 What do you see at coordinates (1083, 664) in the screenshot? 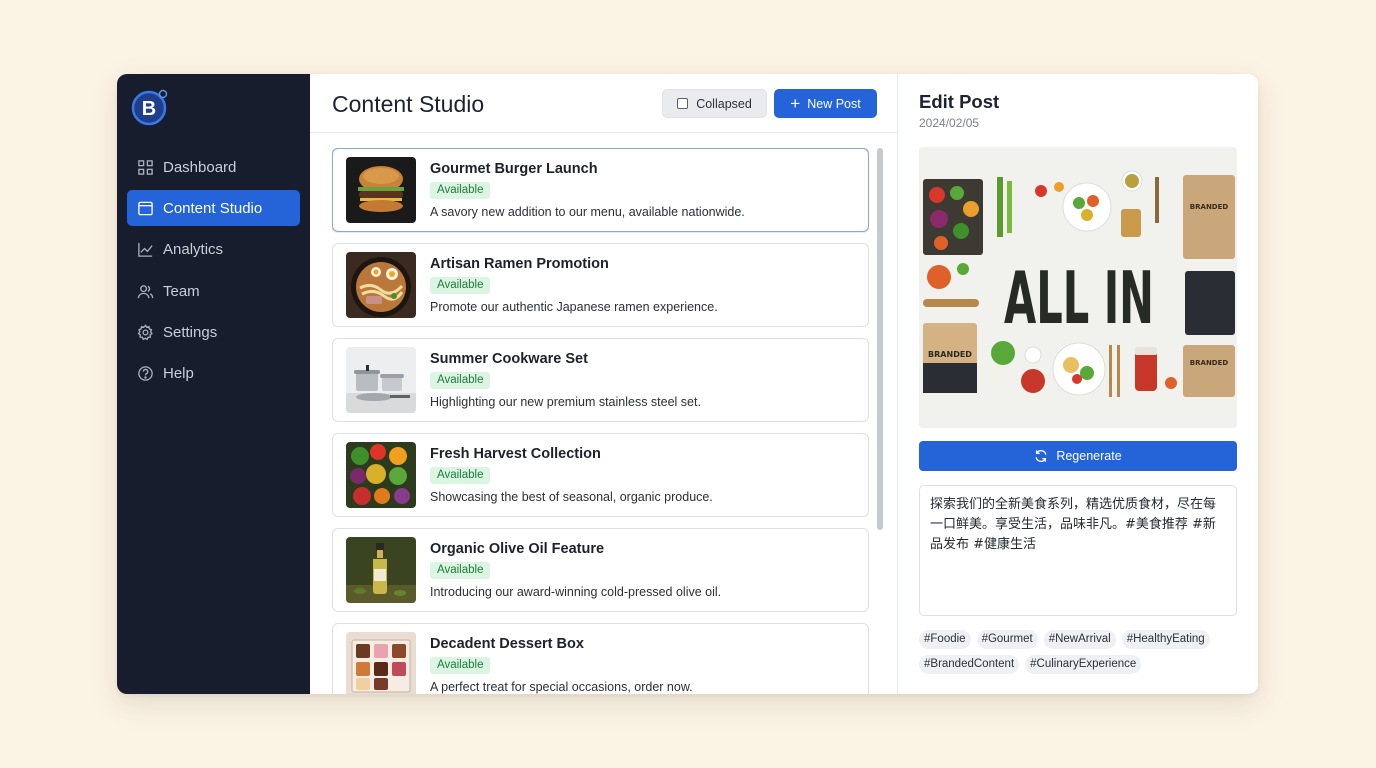
I see `hashtag-chip: #CulinaryExperience` at bounding box center [1083, 664].